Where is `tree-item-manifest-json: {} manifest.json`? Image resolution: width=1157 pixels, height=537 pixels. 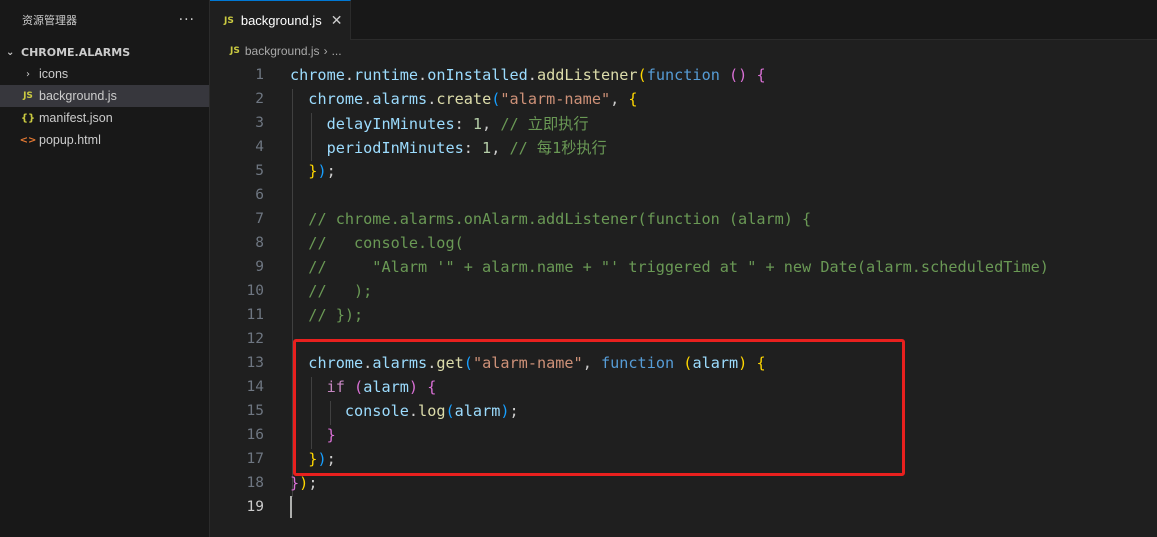 tree-item-manifest-json: {} manifest.json is located at coordinates (104, 118).